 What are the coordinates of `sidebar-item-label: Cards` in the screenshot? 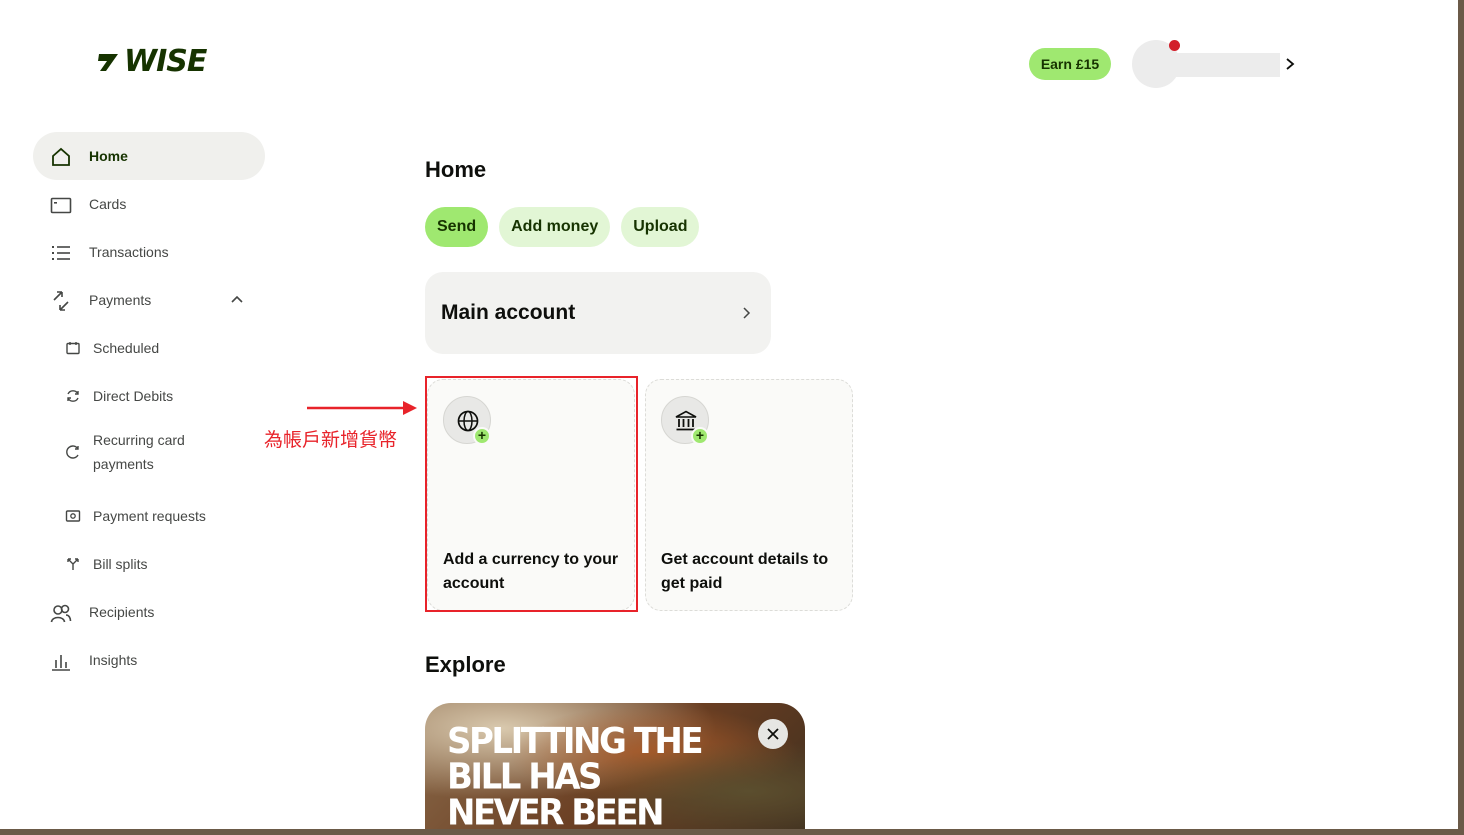 It's located at (108, 204).